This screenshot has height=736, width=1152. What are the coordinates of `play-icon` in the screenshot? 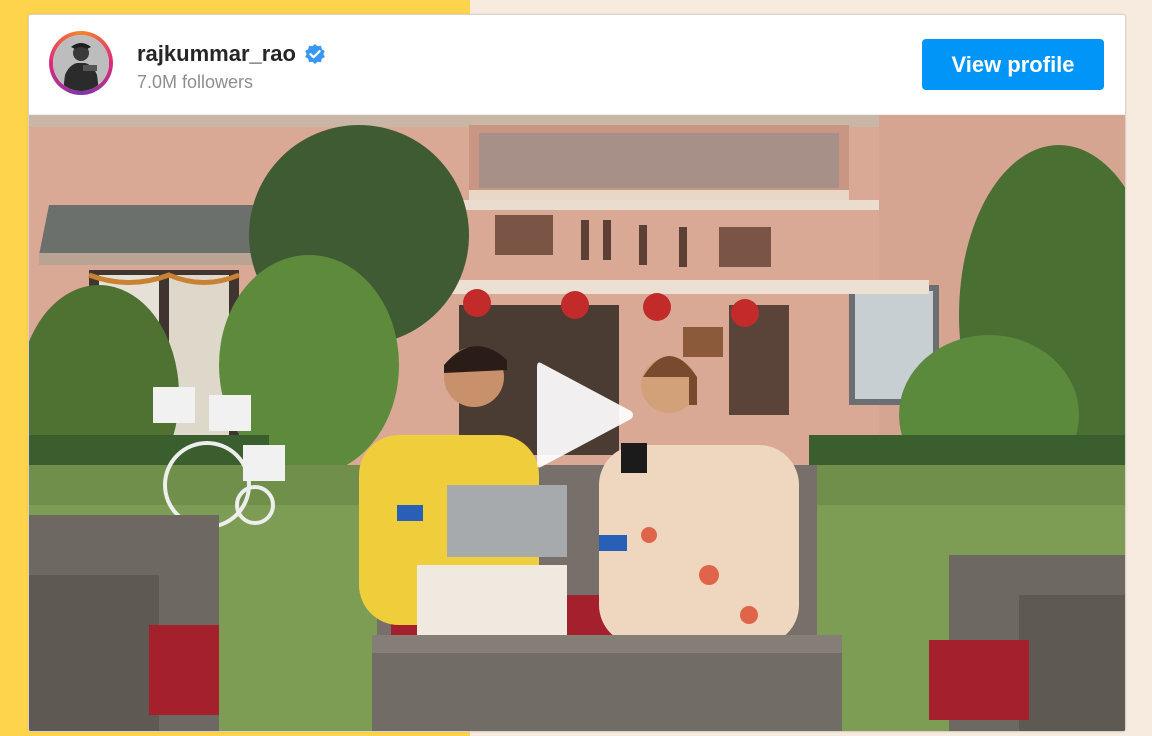 It's located at (579, 415).